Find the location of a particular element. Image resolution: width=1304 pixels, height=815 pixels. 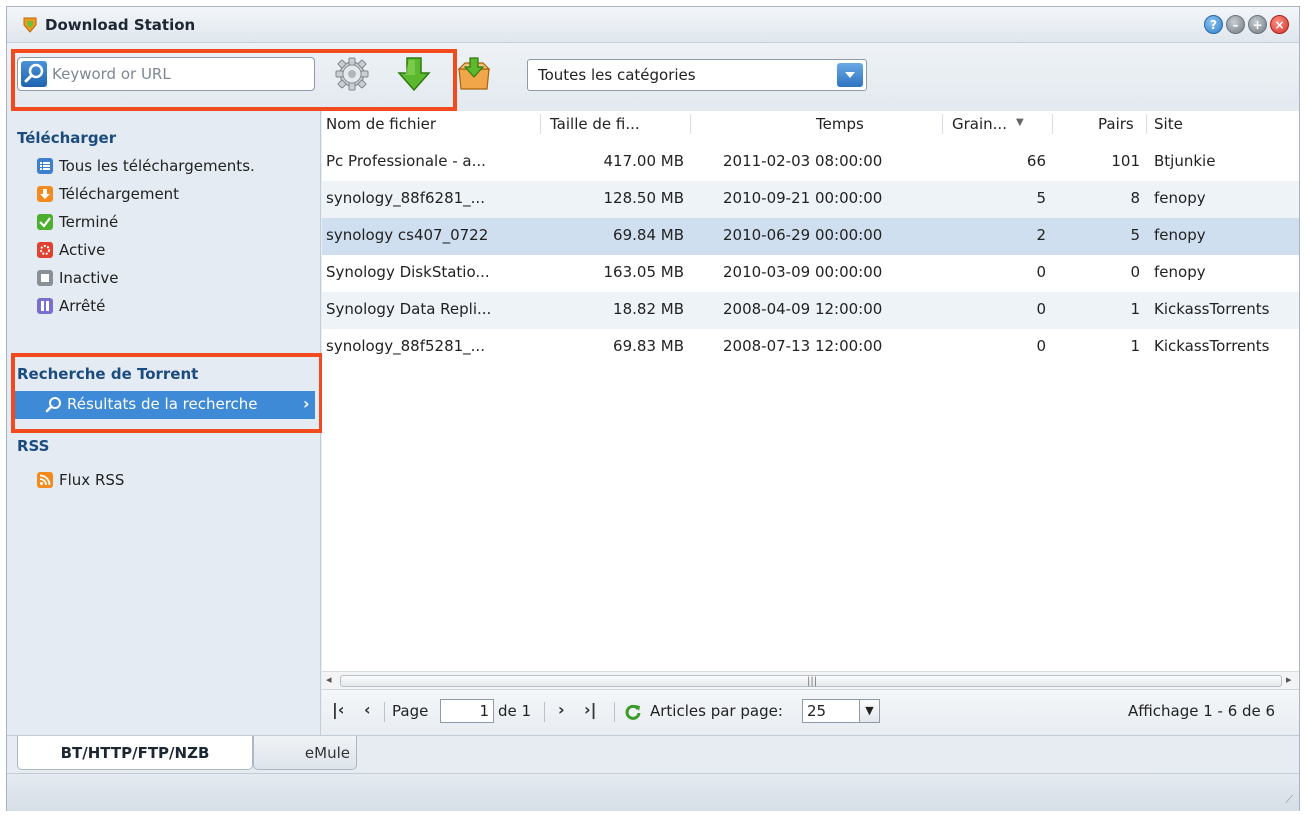

scrollbar-thumb: ||| is located at coordinates (811, 681).